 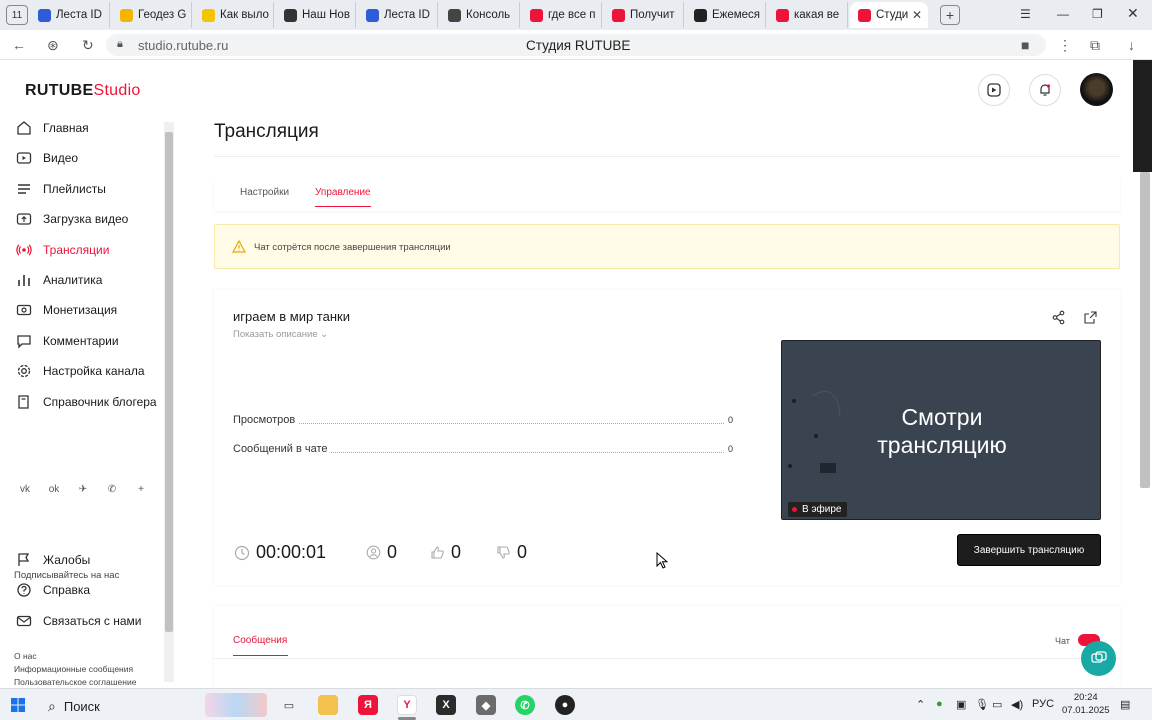 I want to click on url-text: studio.rutube.ru, so click(x=183, y=45).